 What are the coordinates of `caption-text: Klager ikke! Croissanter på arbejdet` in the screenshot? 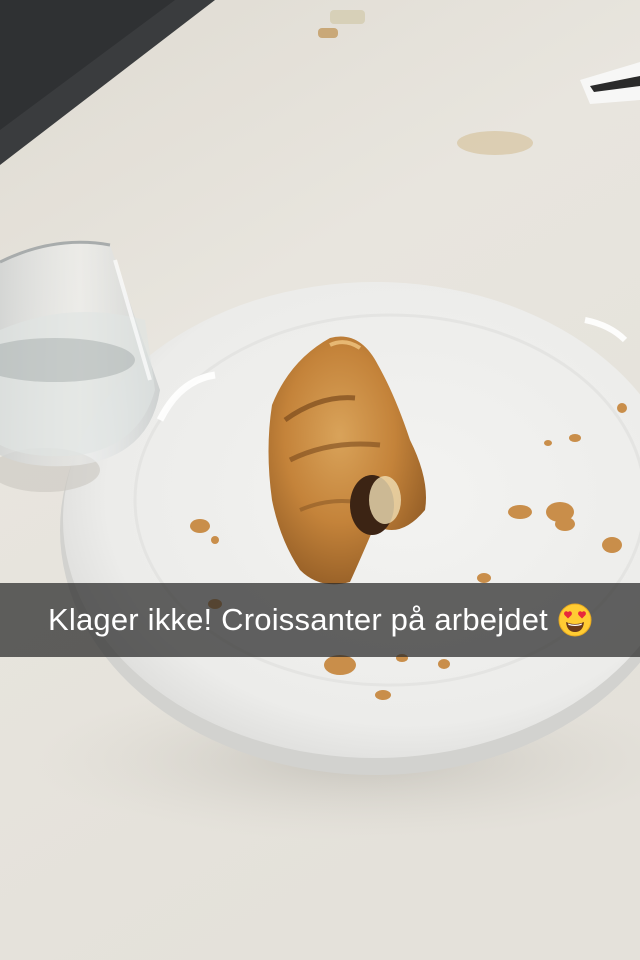 It's located at (297, 619).